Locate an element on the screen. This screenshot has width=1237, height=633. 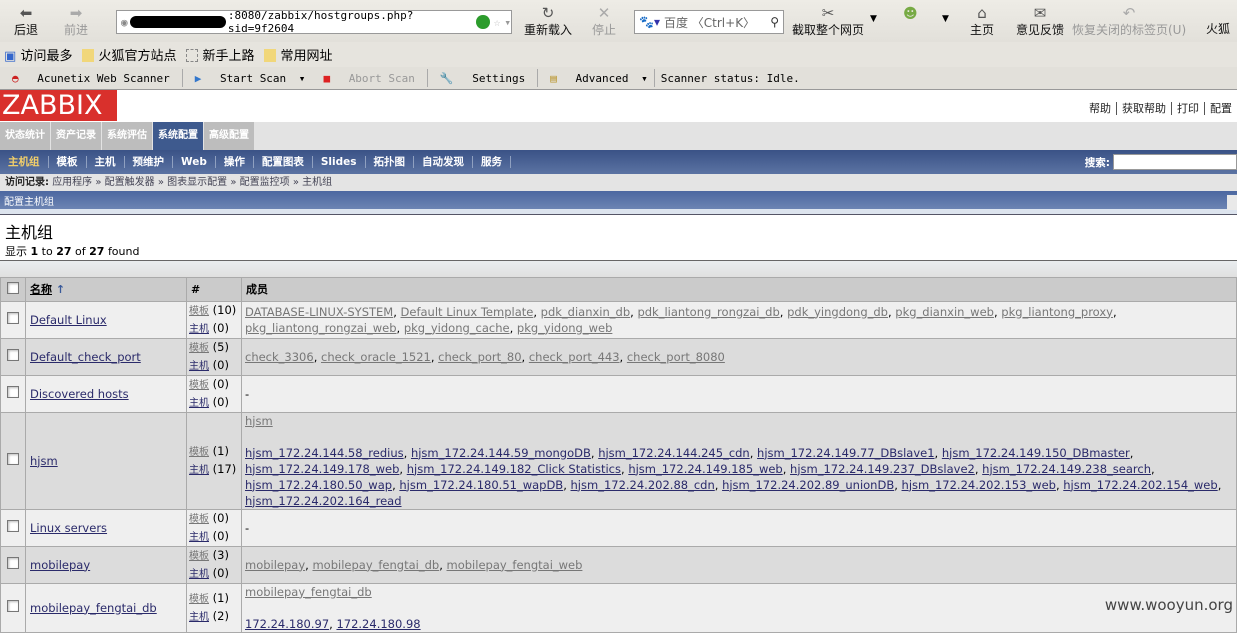
submenu-item: 主机 is located at coordinates (106, 162).